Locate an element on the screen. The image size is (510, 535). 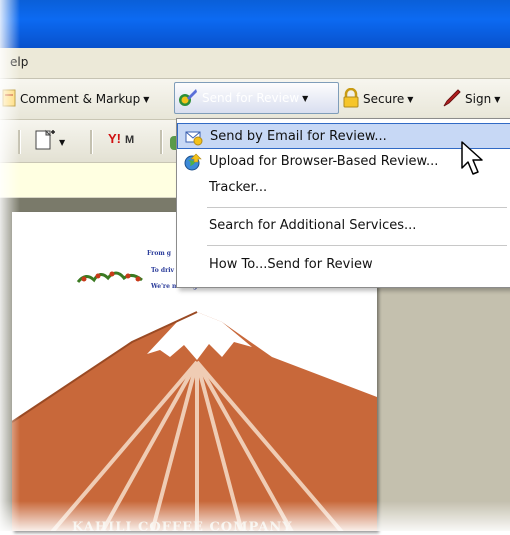
pen-icon is located at coordinates (452, 98).